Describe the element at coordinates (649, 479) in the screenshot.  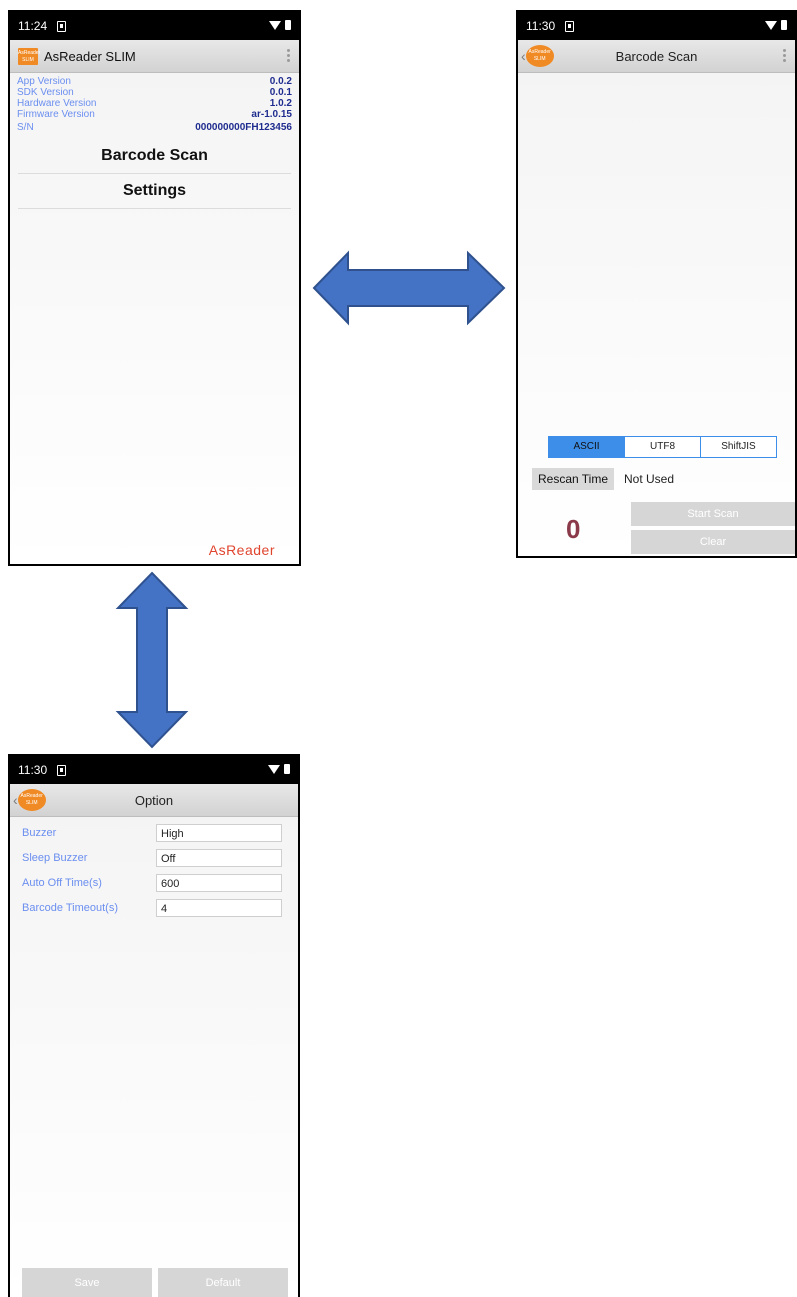
I see `rescan-time-value: Not Used` at that location.